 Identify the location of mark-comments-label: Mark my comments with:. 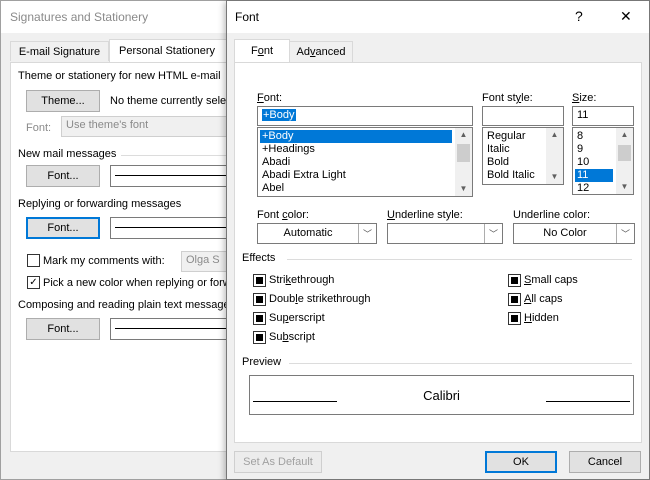
(104, 261).